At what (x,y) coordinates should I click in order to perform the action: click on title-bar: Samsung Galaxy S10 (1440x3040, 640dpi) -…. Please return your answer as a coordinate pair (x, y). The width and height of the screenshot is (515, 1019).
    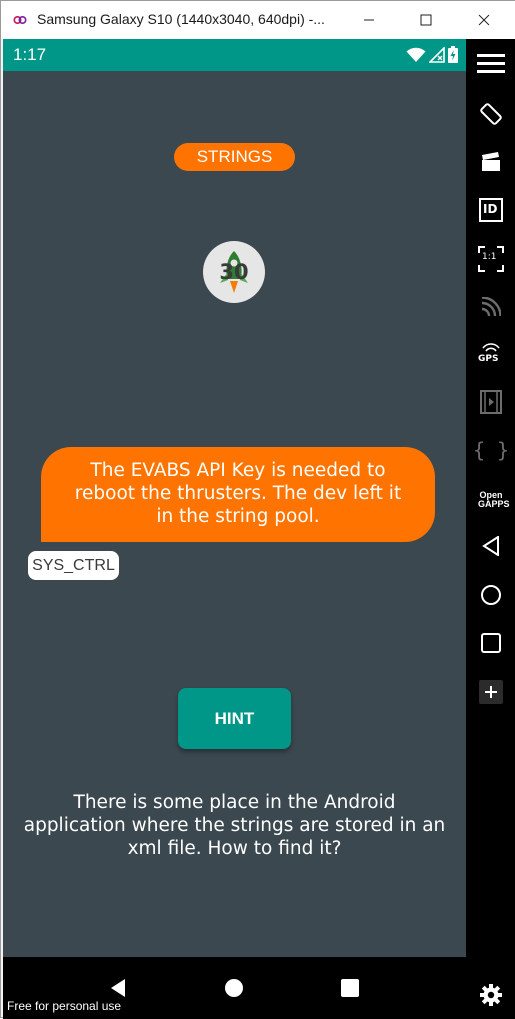
    Looking at the image, I should click on (258, 20).